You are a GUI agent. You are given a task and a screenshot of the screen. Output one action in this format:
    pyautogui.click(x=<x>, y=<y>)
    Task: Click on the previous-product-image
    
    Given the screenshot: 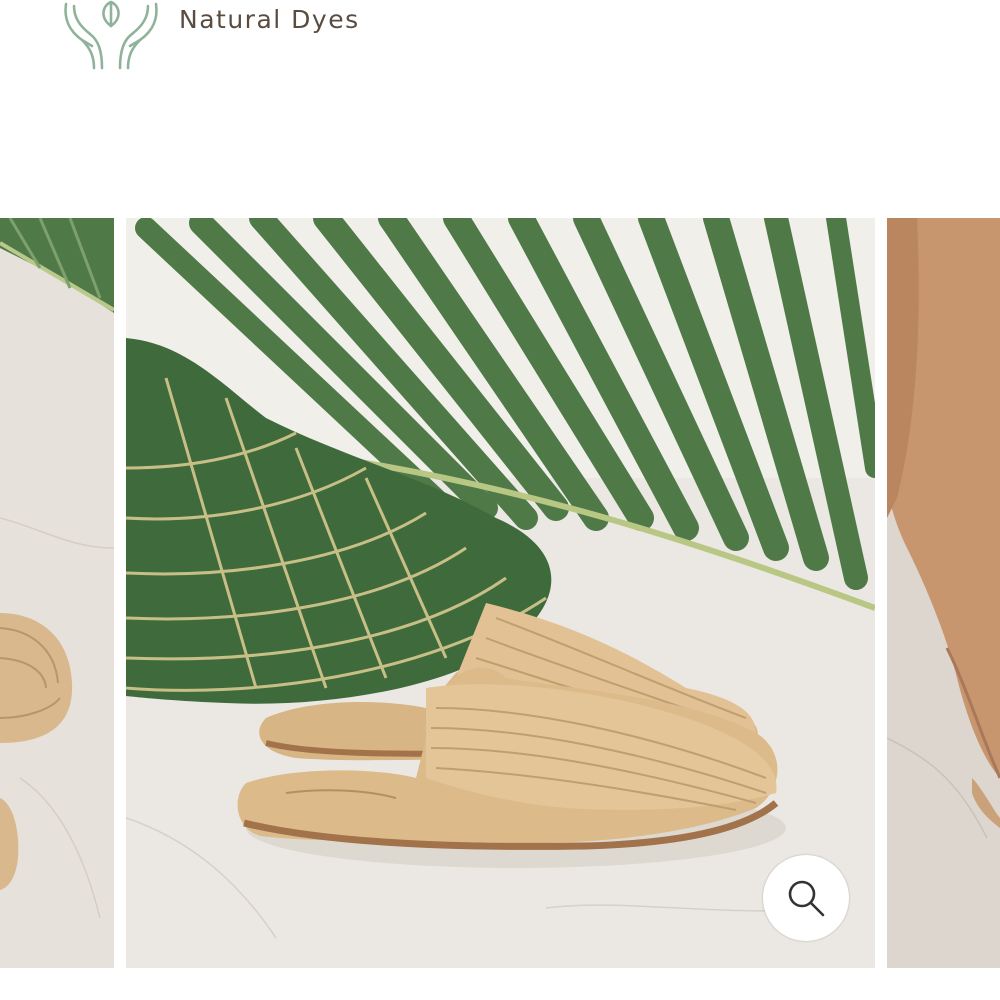 What is the action you would take?
    pyautogui.click(x=57, y=593)
    